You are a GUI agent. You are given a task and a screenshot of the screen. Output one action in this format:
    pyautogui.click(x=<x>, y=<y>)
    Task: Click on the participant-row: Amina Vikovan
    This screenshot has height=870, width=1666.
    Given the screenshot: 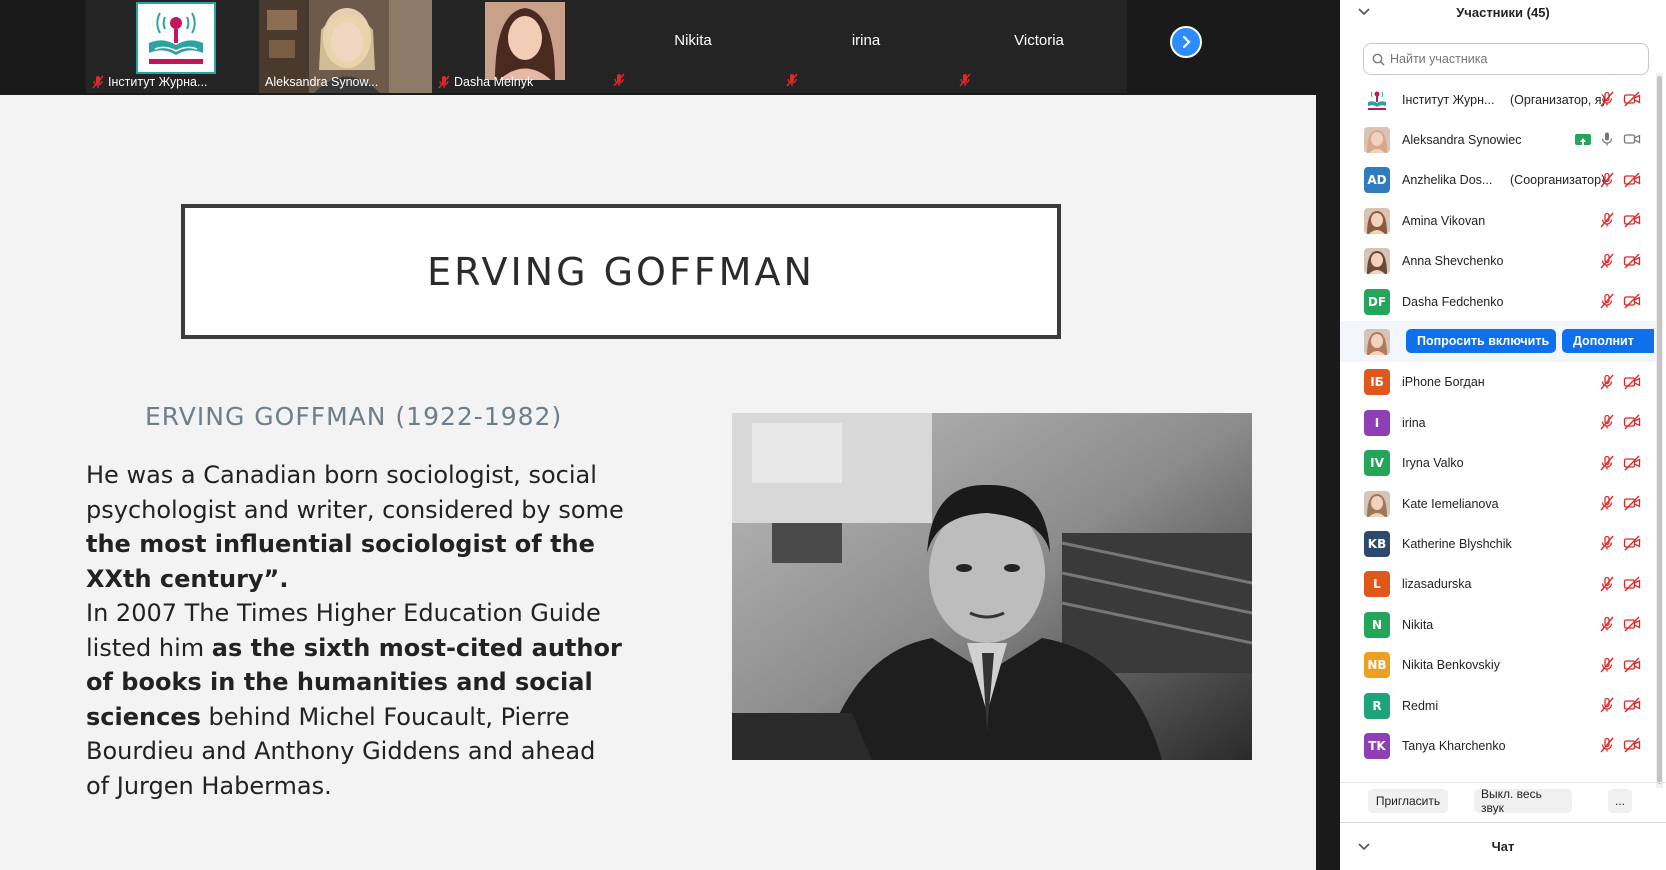 What is the action you would take?
    pyautogui.click(x=1498, y=220)
    